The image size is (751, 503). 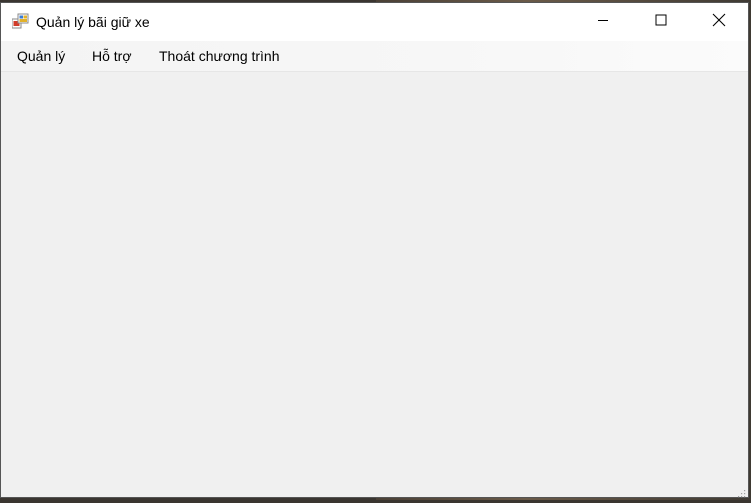 I want to click on minimize-button, so click(x=603, y=22).